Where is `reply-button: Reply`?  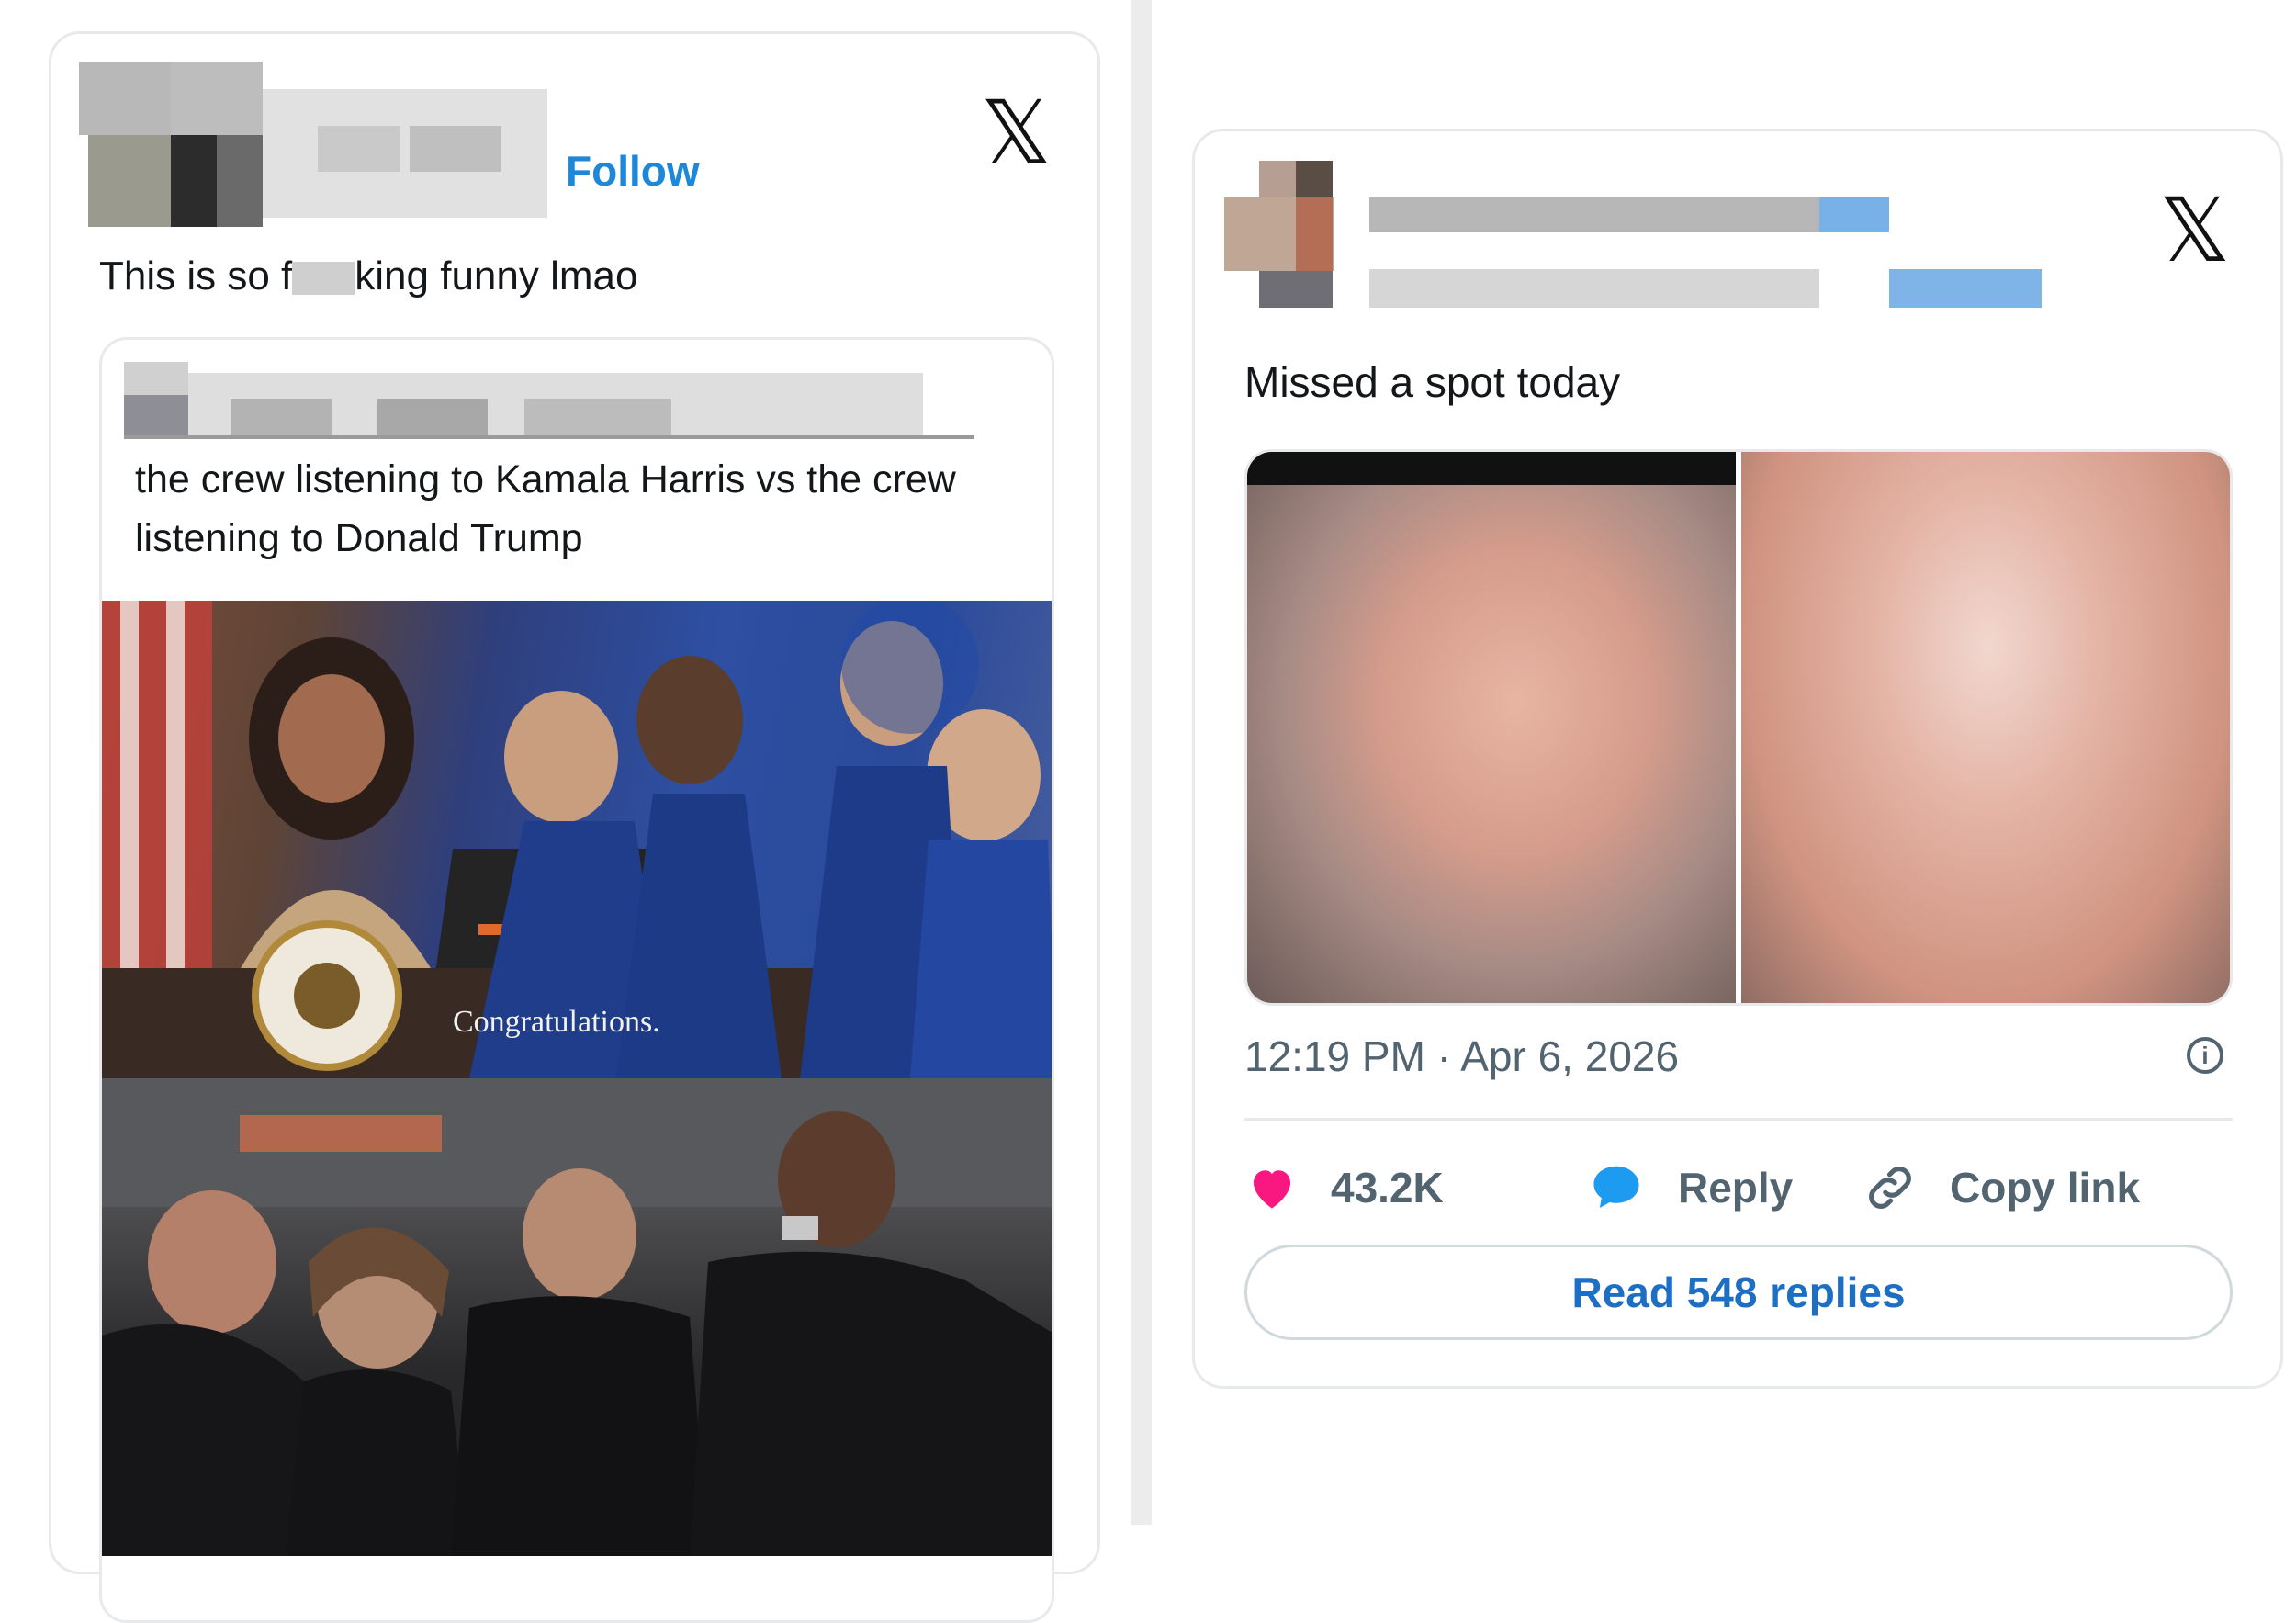 reply-button: Reply is located at coordinates (1689, 1187).